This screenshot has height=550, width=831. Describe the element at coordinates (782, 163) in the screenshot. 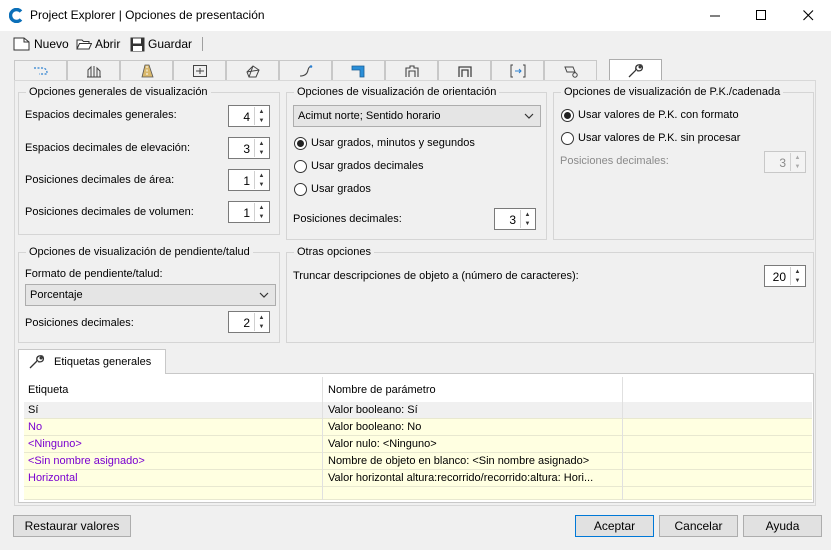

I see `station-decimals-value: 3` at that location.